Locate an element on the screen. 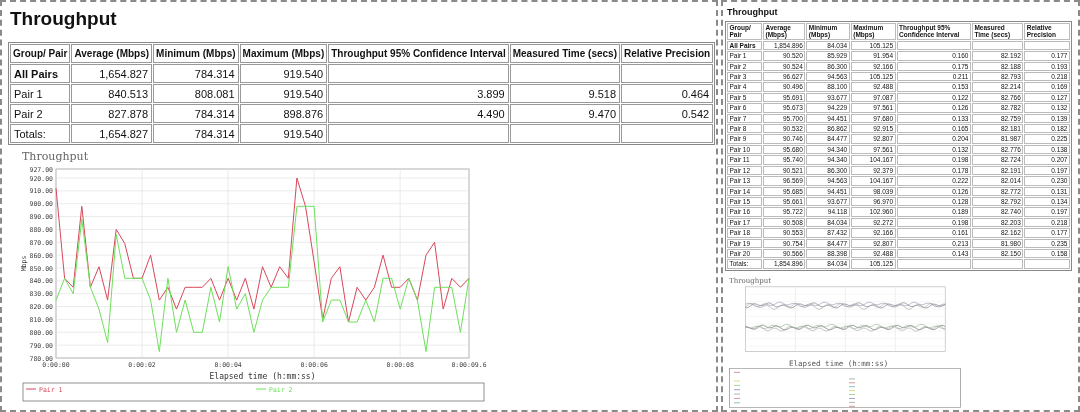 The image size is (1080, 412). chart-title: Throughput is located at coordinates (55, 156).